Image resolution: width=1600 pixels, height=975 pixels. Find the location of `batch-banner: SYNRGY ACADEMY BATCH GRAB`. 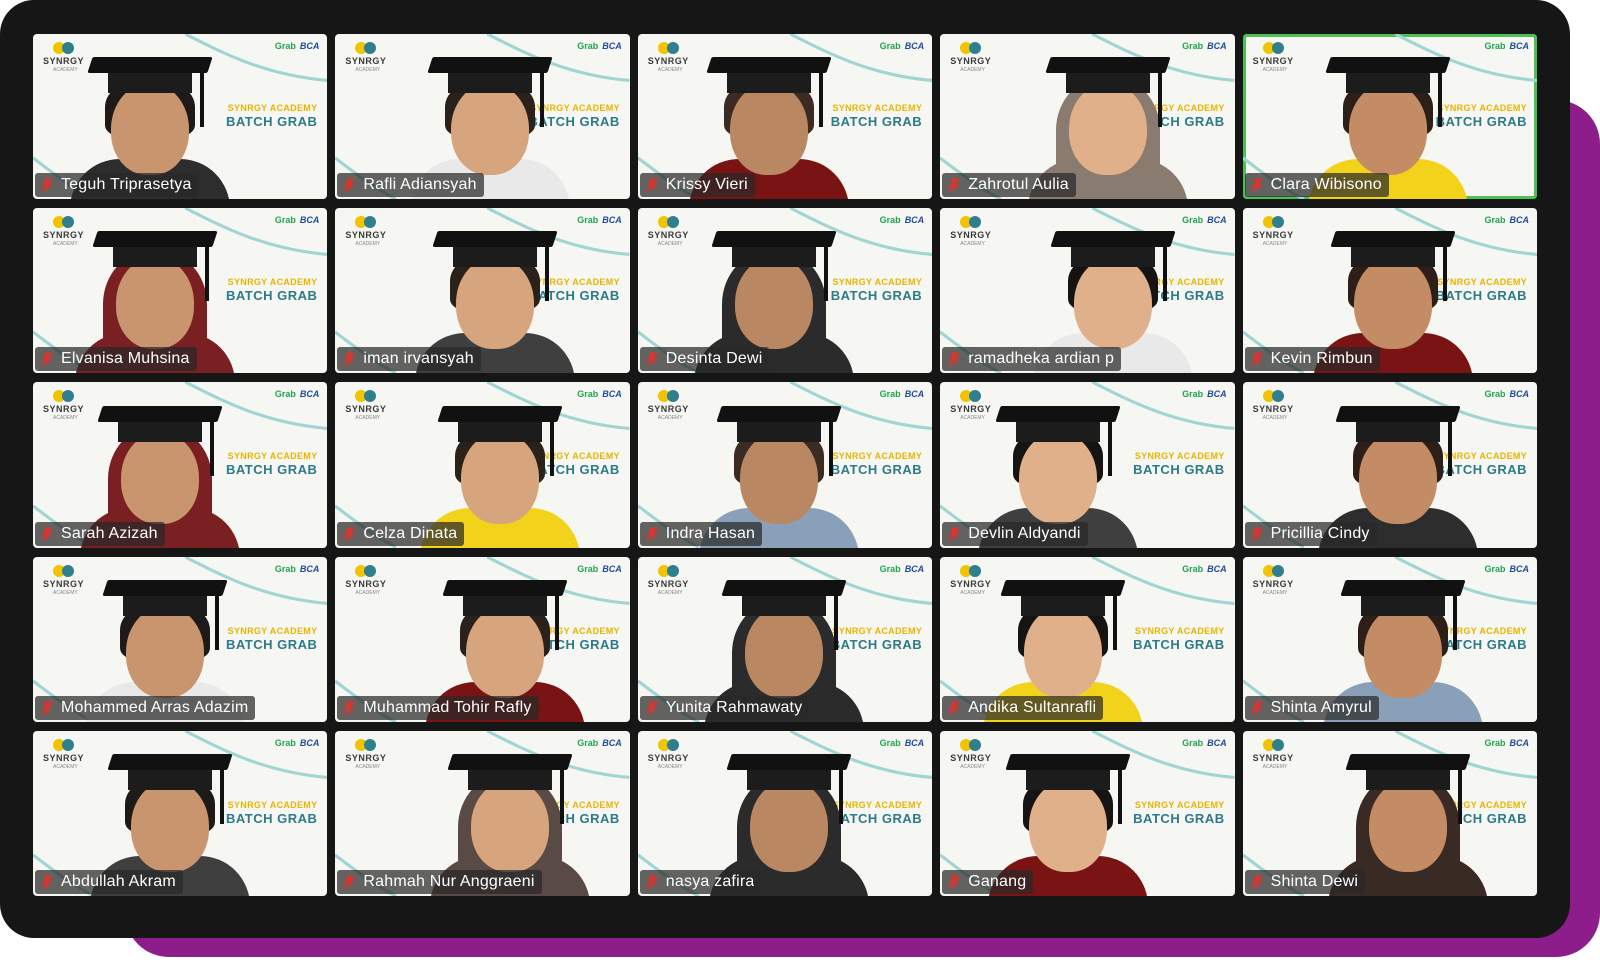

batch-banner: SYNRGY ACADEMY BATCH GRAB is located at coordinates (271, 116).